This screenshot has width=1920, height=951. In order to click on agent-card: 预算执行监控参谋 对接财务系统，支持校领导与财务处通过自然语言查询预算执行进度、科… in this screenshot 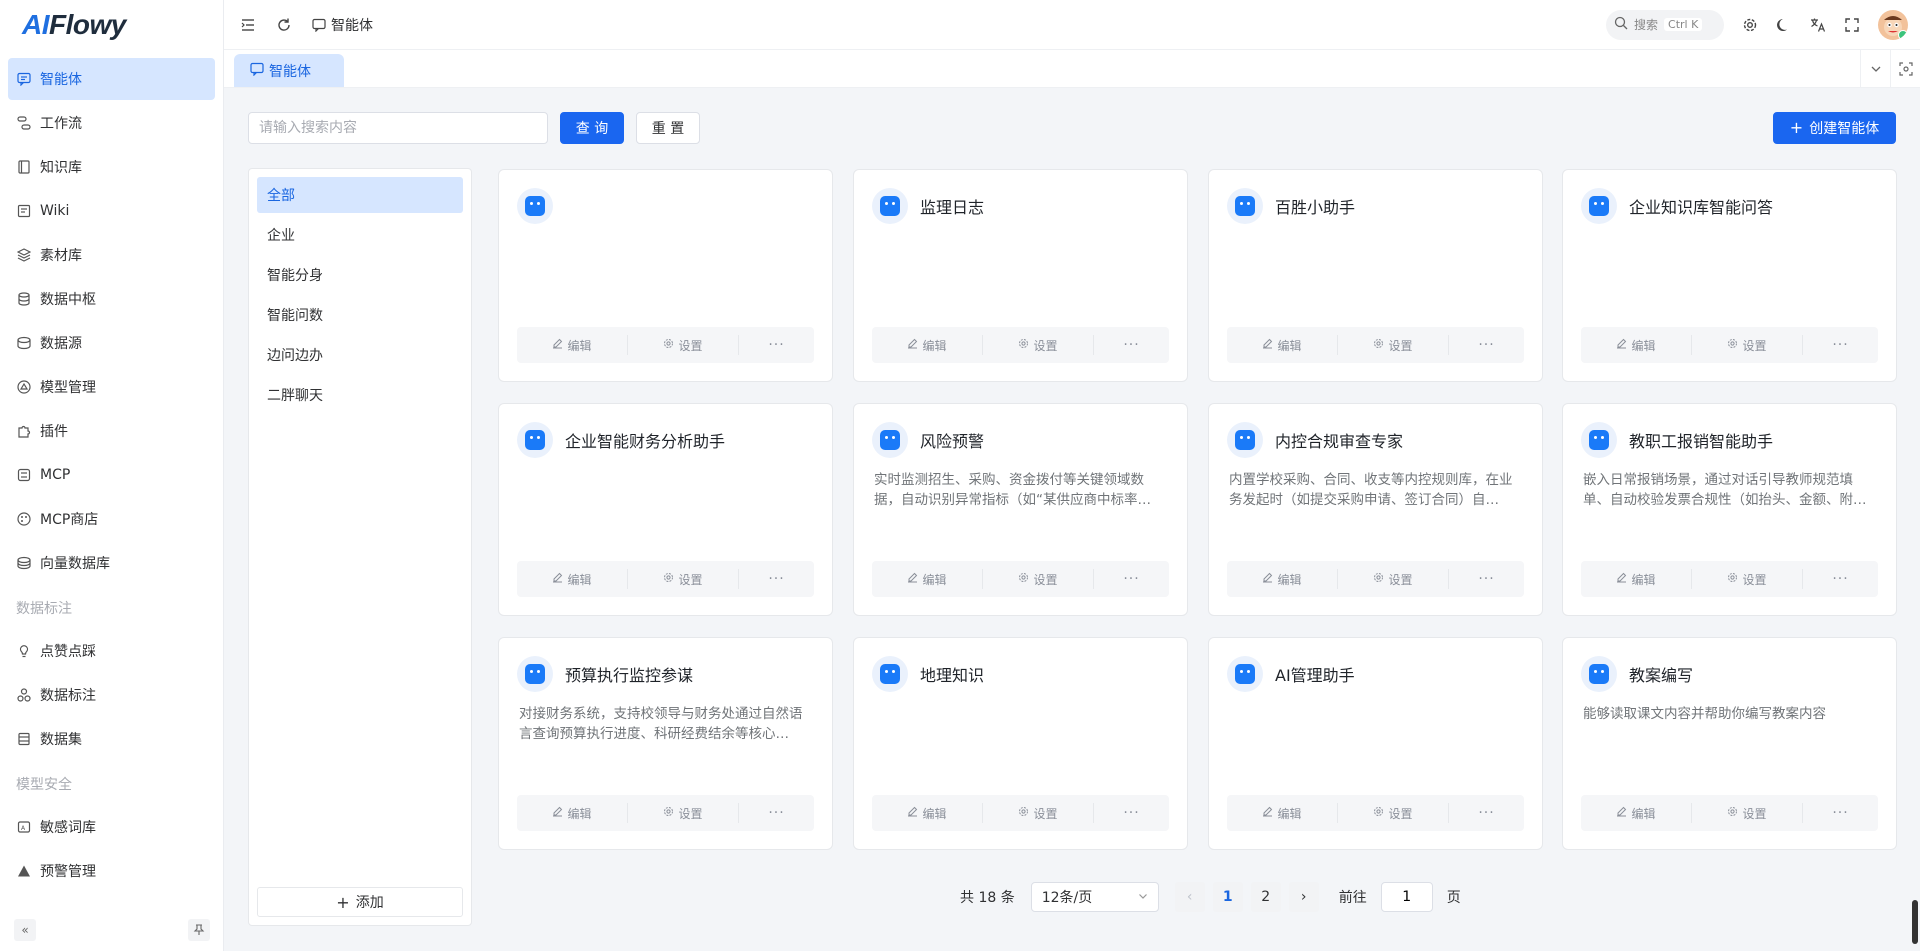, I will do `click(665, 743)`.